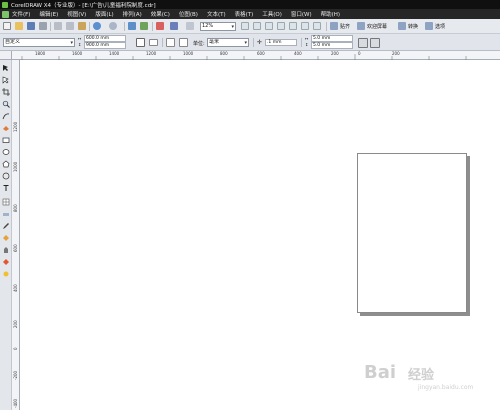  I want to click on document-icon, so click(5, 14).